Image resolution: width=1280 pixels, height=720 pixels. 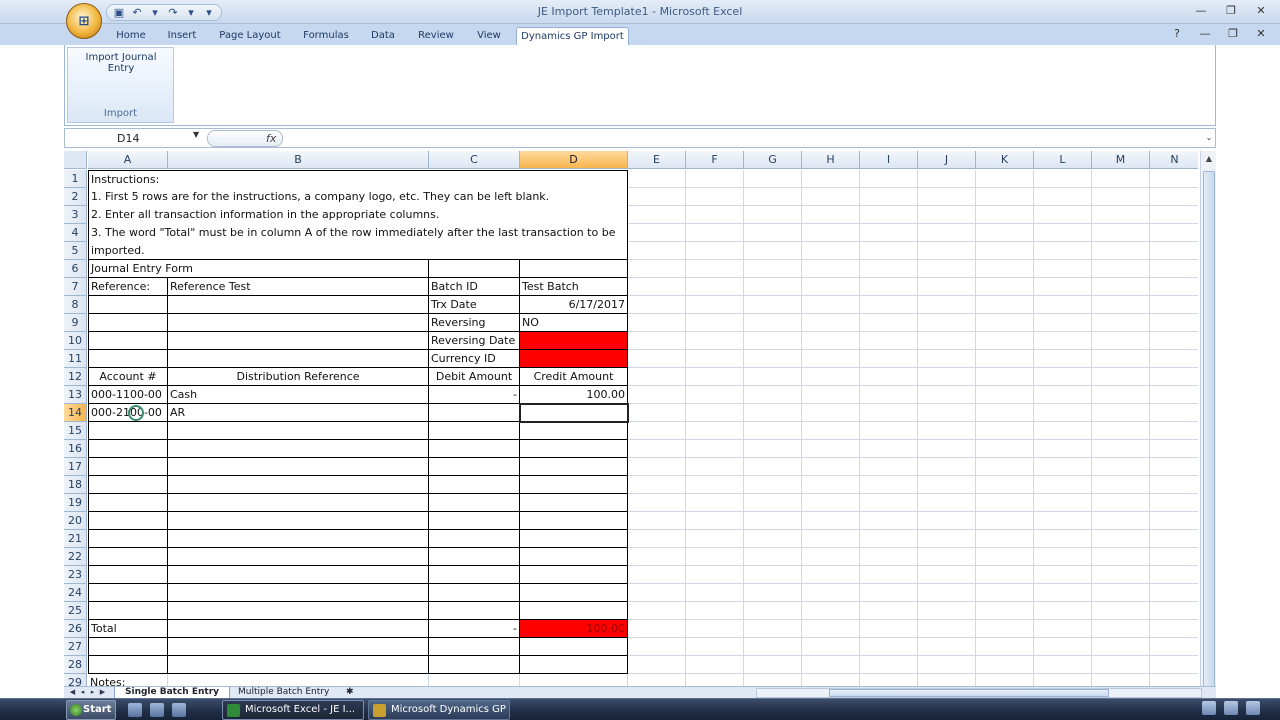 What do you see at coordinates (75, 593) in the screenshot?
I see `row-header: 24` at bounding box center [75, 593].